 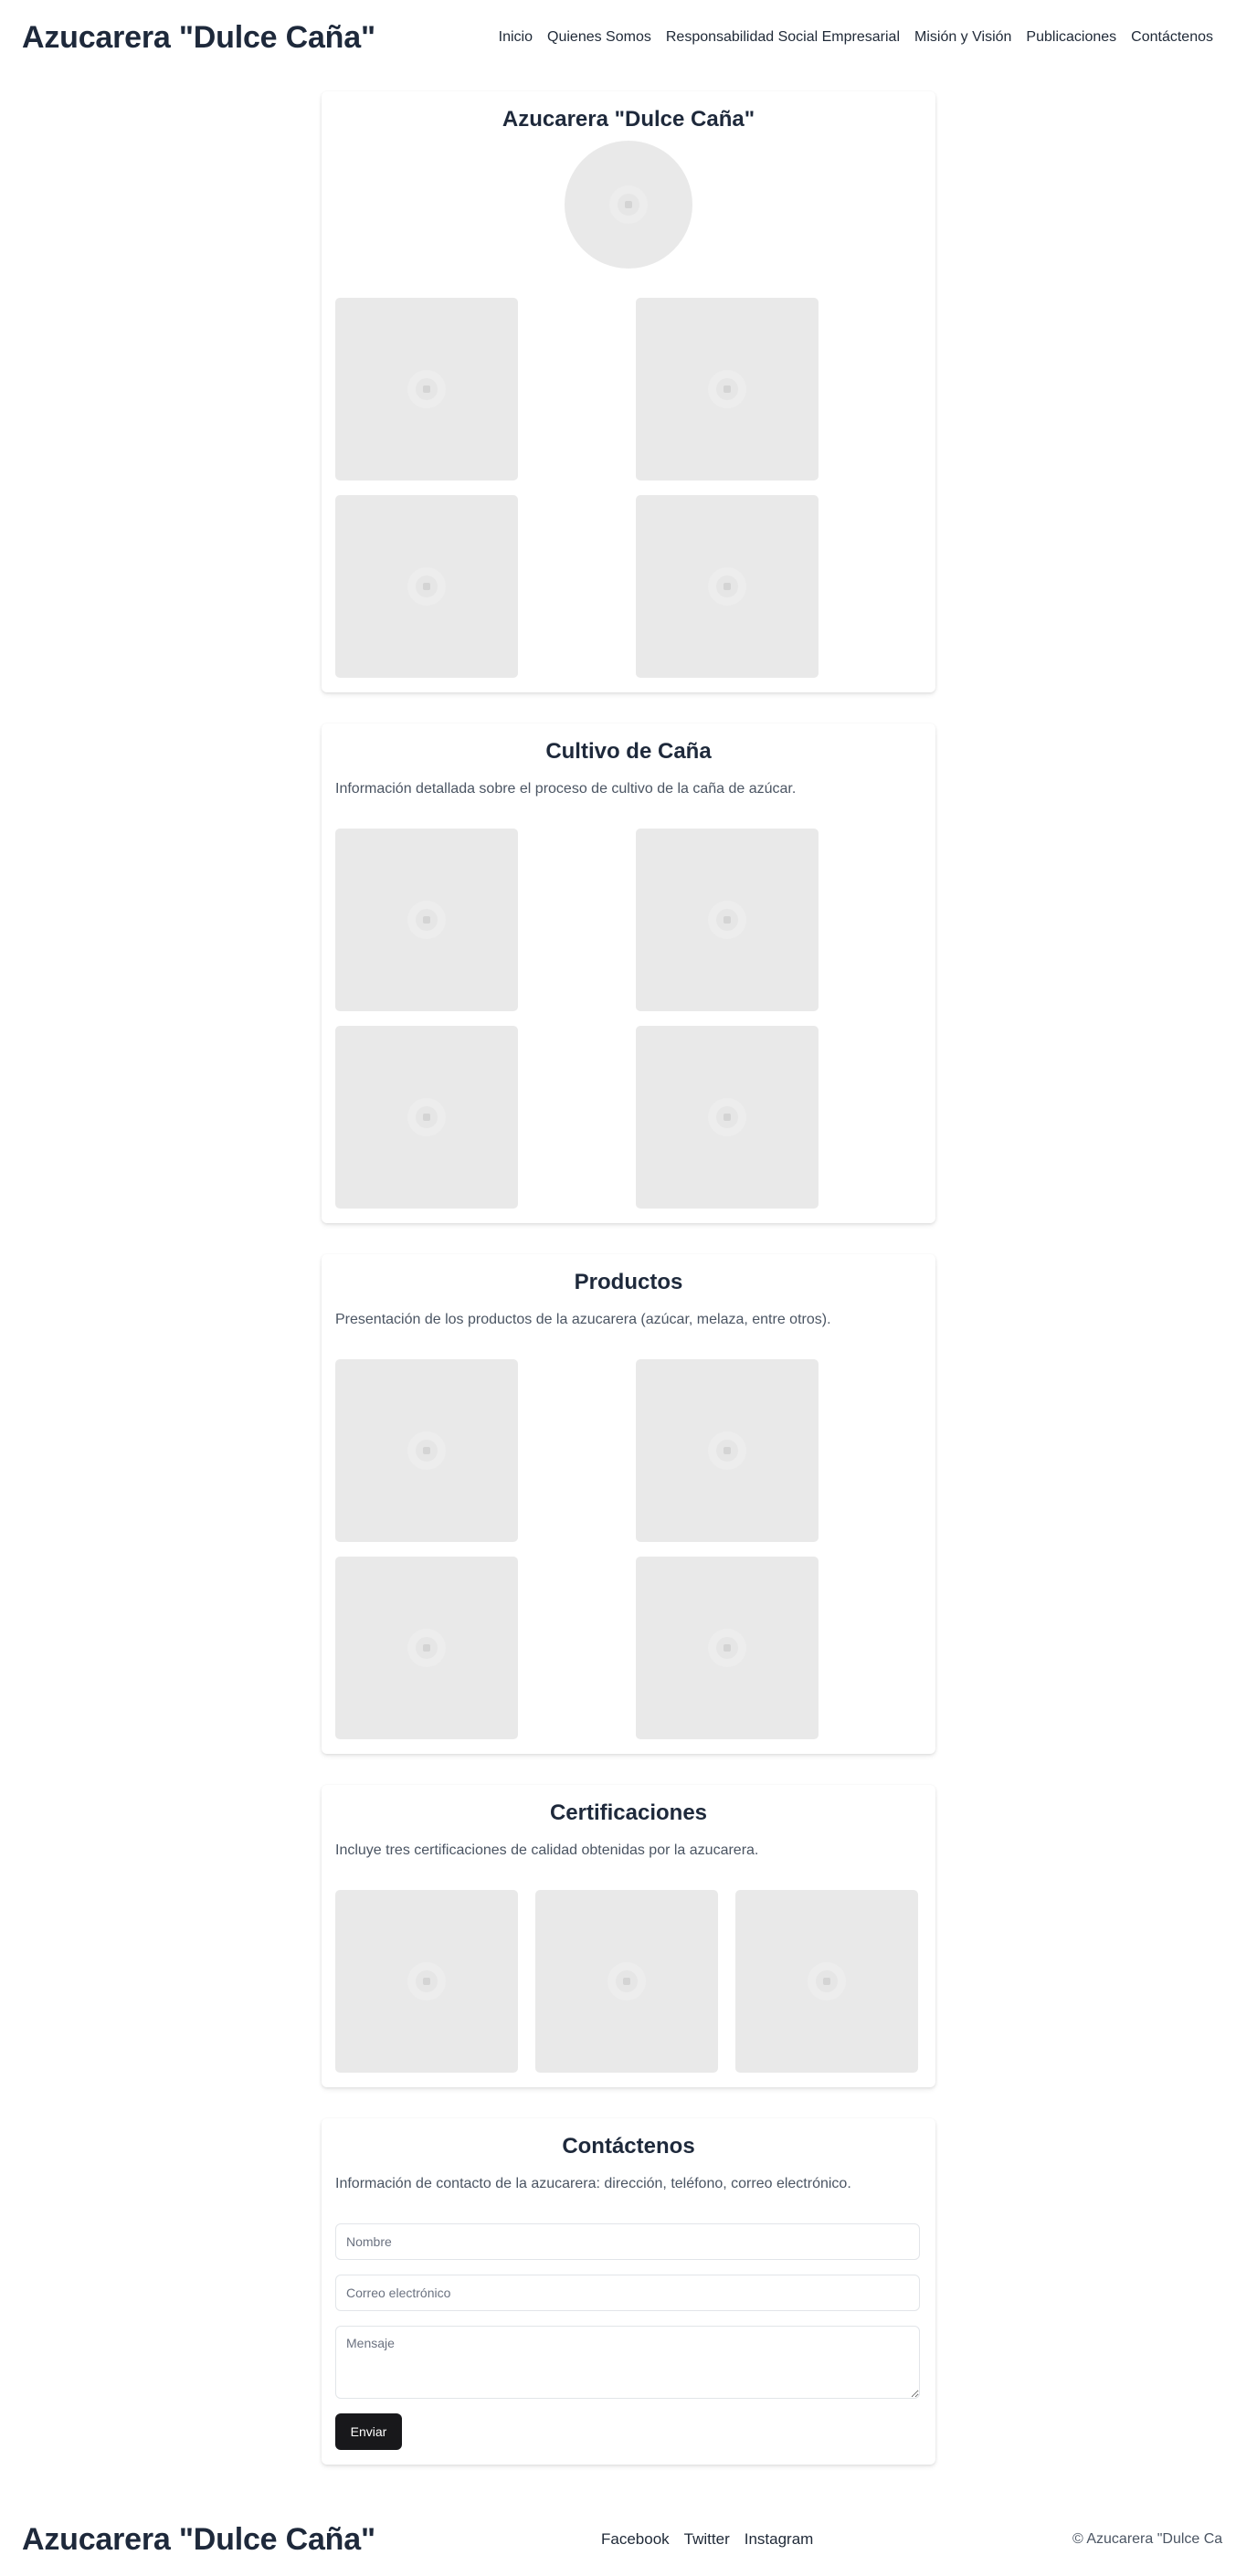 I want to click on nav-link-mision-vision: Misión y Visión, so click(x=962, y=37).